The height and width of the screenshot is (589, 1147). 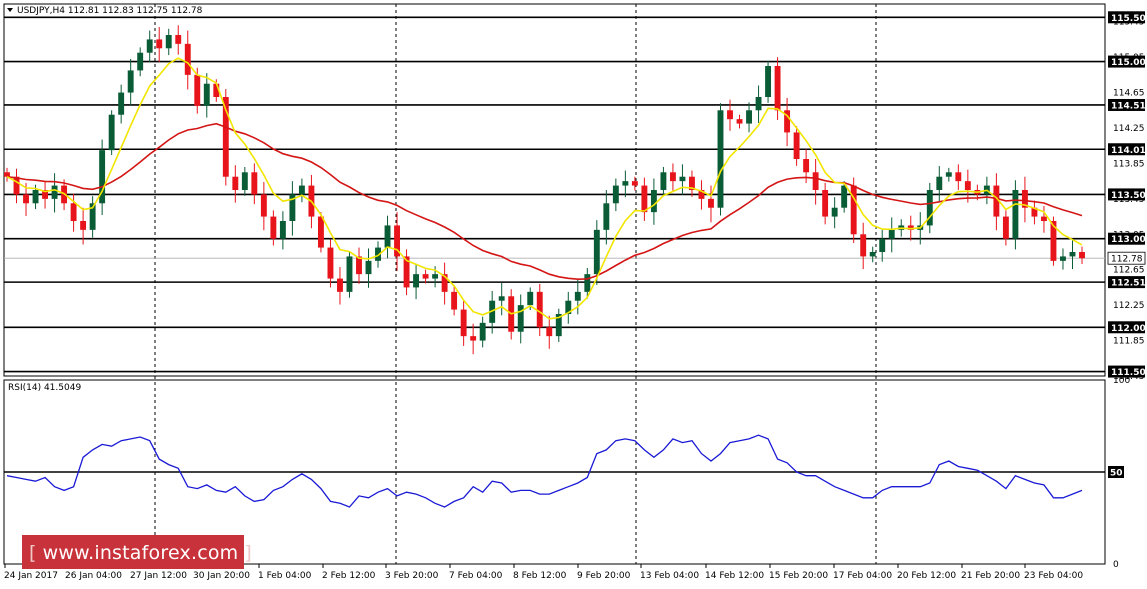 I want to click on time-axis-label: 23 Feb 04:00, so click(x=1053, y=576).